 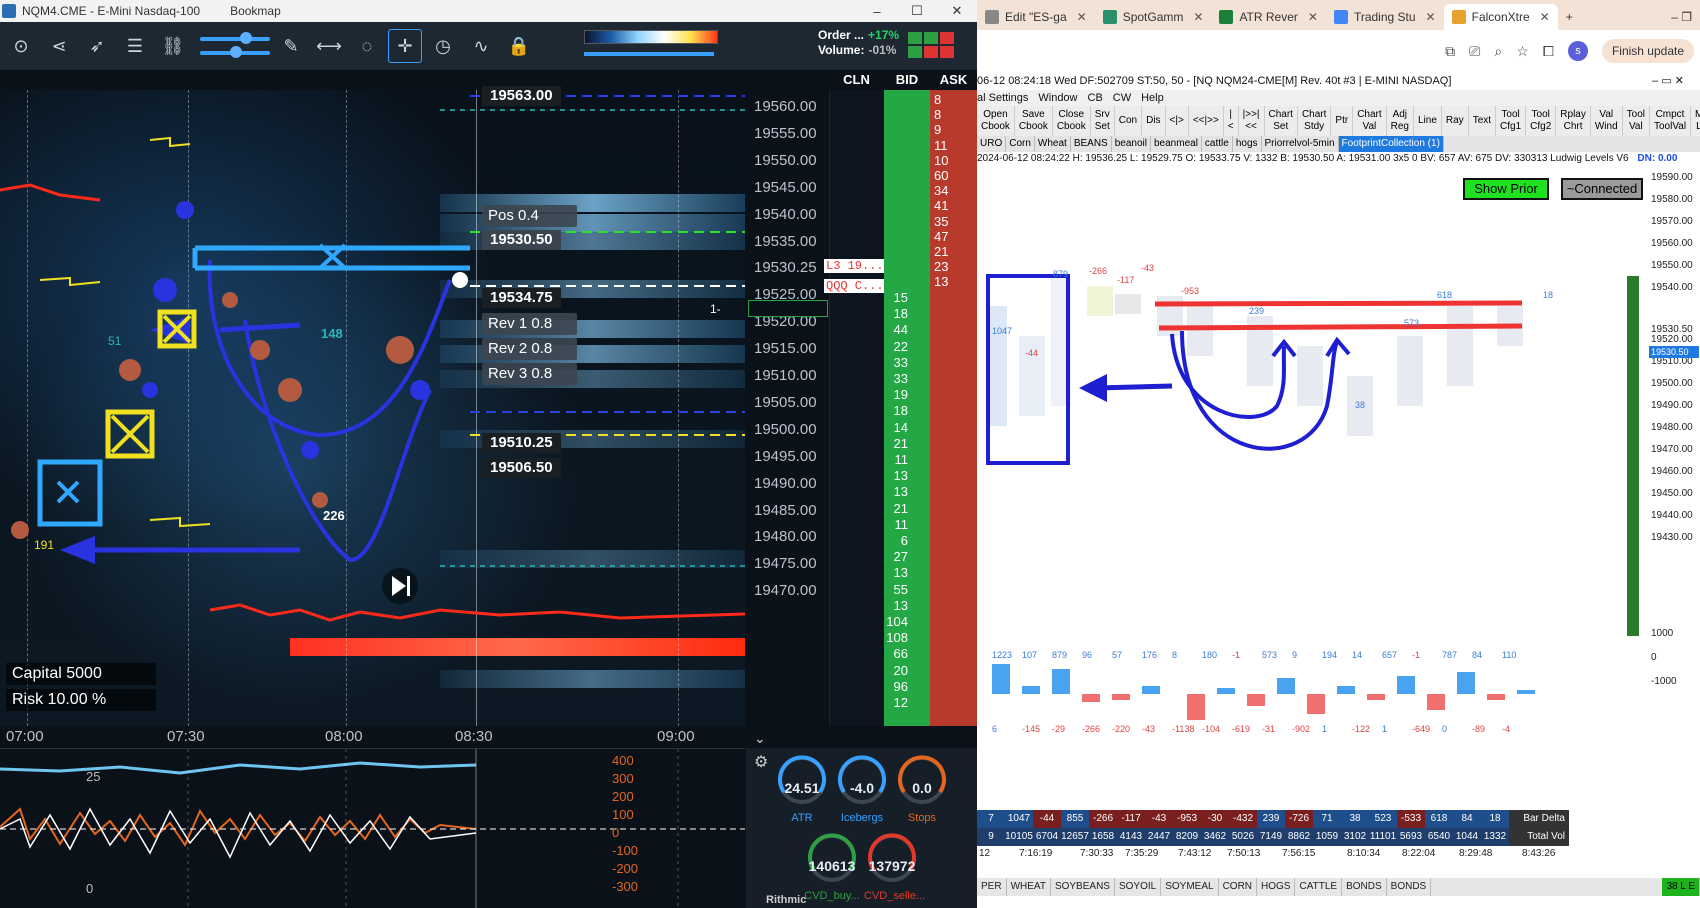 I want to click on instrument-tab: BEANS, so click(x=1091, y=144).